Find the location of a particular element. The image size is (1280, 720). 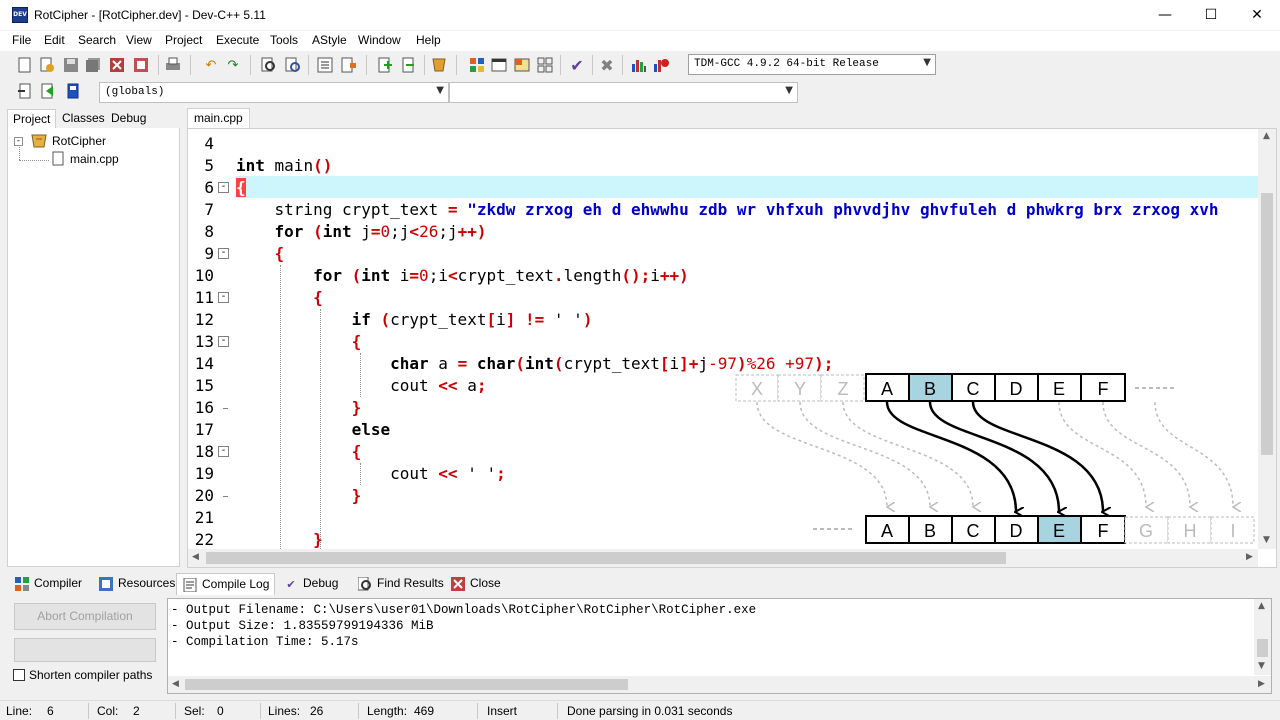

abort-compilation-button: Abort Compilation is located at coordinates (85, 616).